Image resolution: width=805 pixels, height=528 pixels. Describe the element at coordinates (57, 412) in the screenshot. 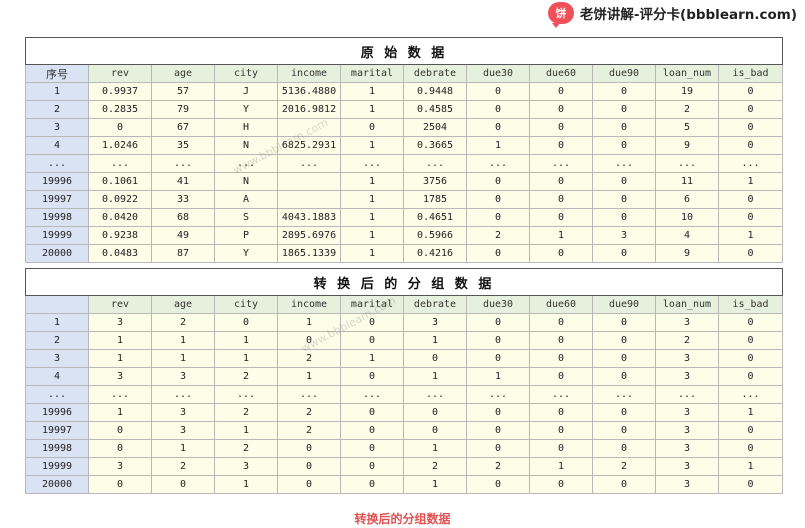

I see `row-index-cell: 19996` at that location.